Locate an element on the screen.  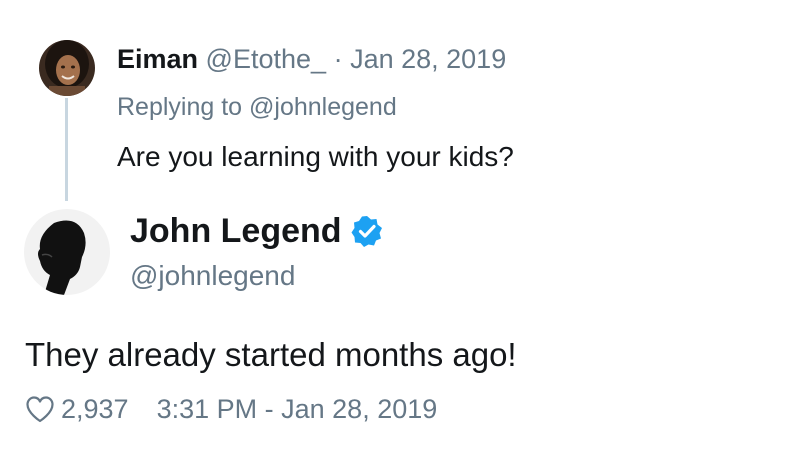
tweet-footer: 2,937 3:31 PM - Jan 28, 2019 is located at coordinates (231, 409).